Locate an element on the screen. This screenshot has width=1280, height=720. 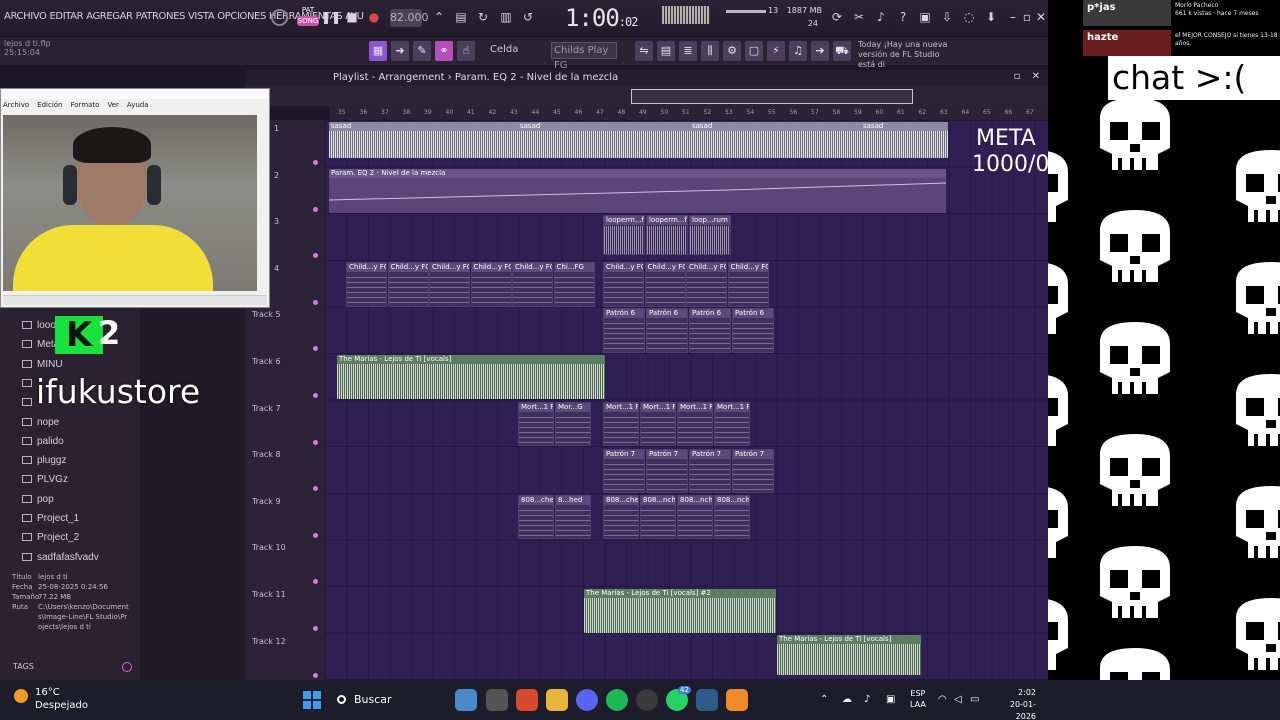
piano-roll-icon: ▤ is located at coordinates (666, 51).